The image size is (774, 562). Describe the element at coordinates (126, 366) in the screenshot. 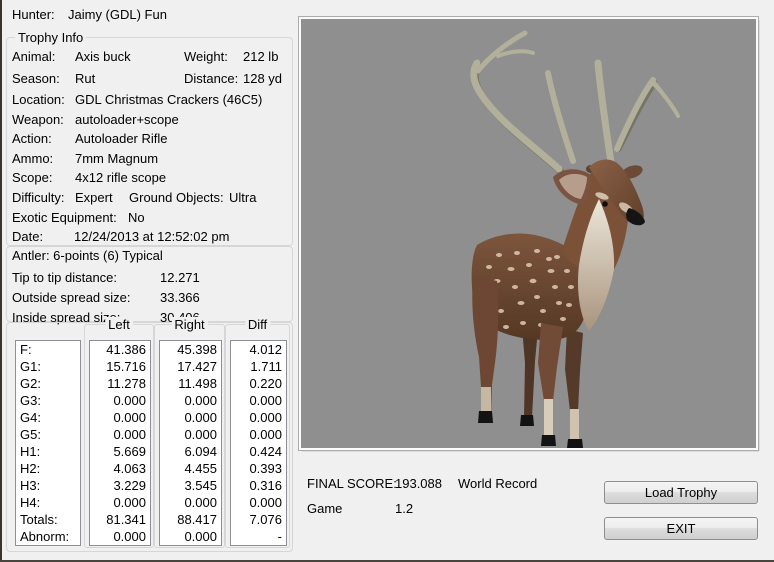

I see `left-value: 15.716` at that location.